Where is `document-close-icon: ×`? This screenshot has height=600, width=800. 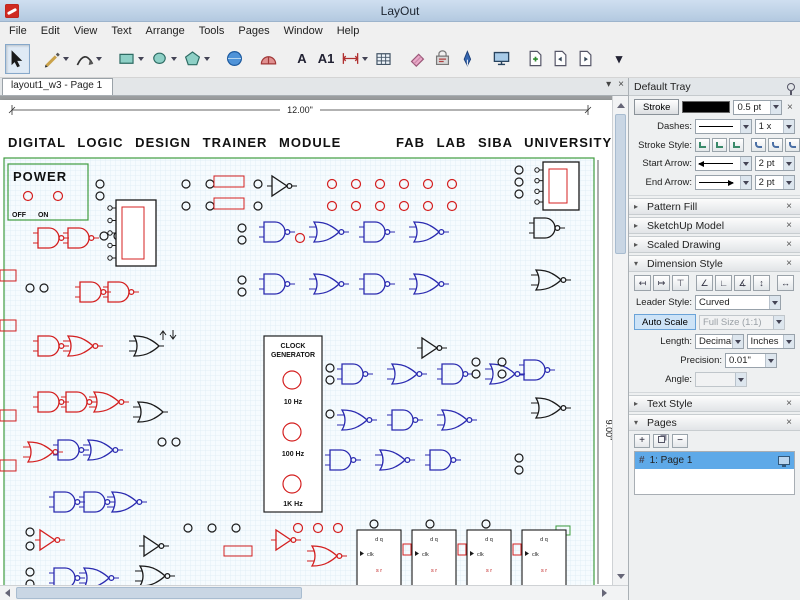
document-close-icon: × is located at coordinates (621, 84).